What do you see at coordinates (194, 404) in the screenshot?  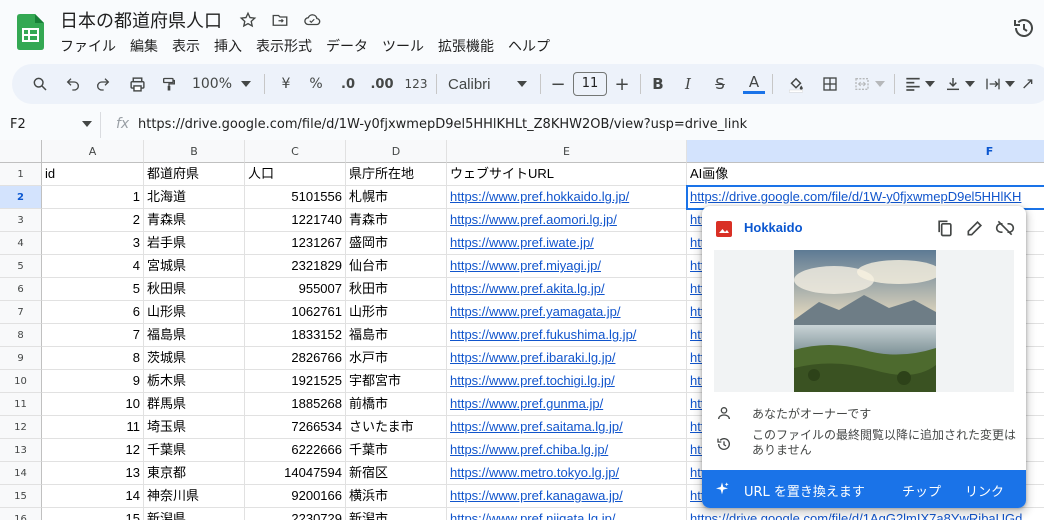 I see `table-cell: 群馬県` at bounding box center [194, 404].